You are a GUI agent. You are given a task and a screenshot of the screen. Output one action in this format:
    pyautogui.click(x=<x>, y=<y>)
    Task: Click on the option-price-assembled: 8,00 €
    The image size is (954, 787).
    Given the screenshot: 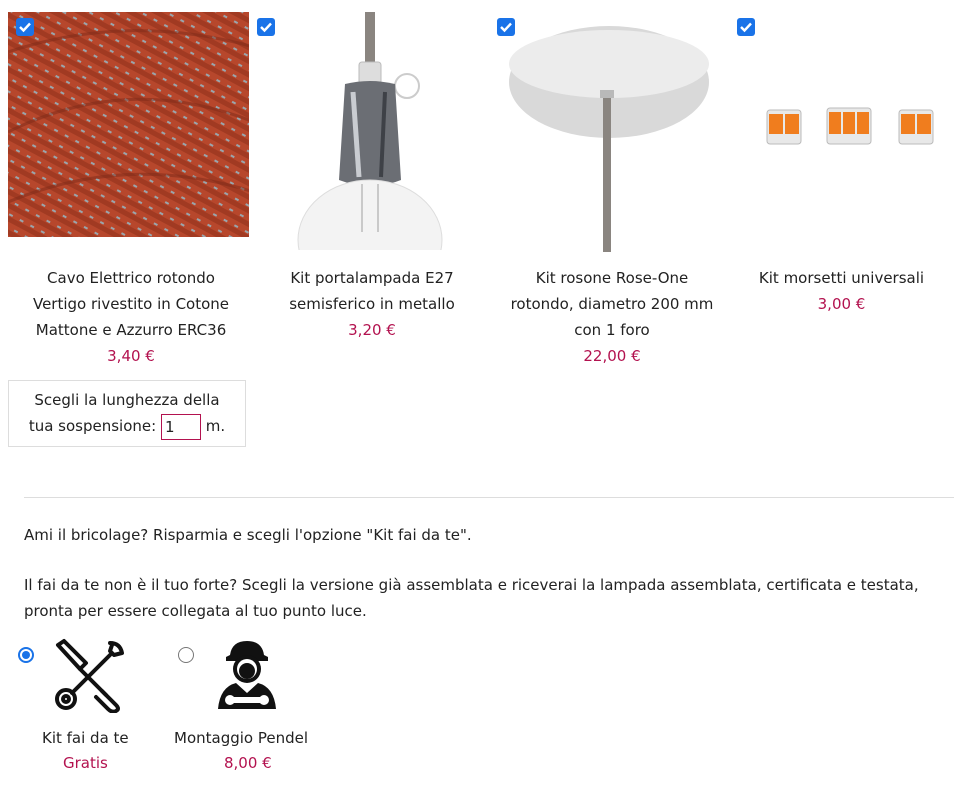 What is the action you would take?
    pyautogui.click(x=248, y=763)
    